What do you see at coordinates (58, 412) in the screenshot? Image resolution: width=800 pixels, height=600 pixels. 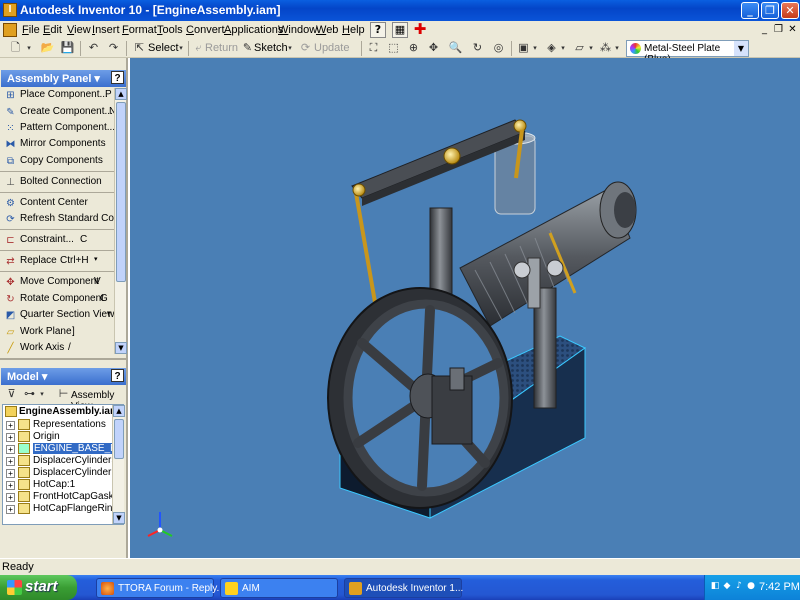 I see `tree-node-root: EngineAssembly.iam` at bounding box center [58, 412].